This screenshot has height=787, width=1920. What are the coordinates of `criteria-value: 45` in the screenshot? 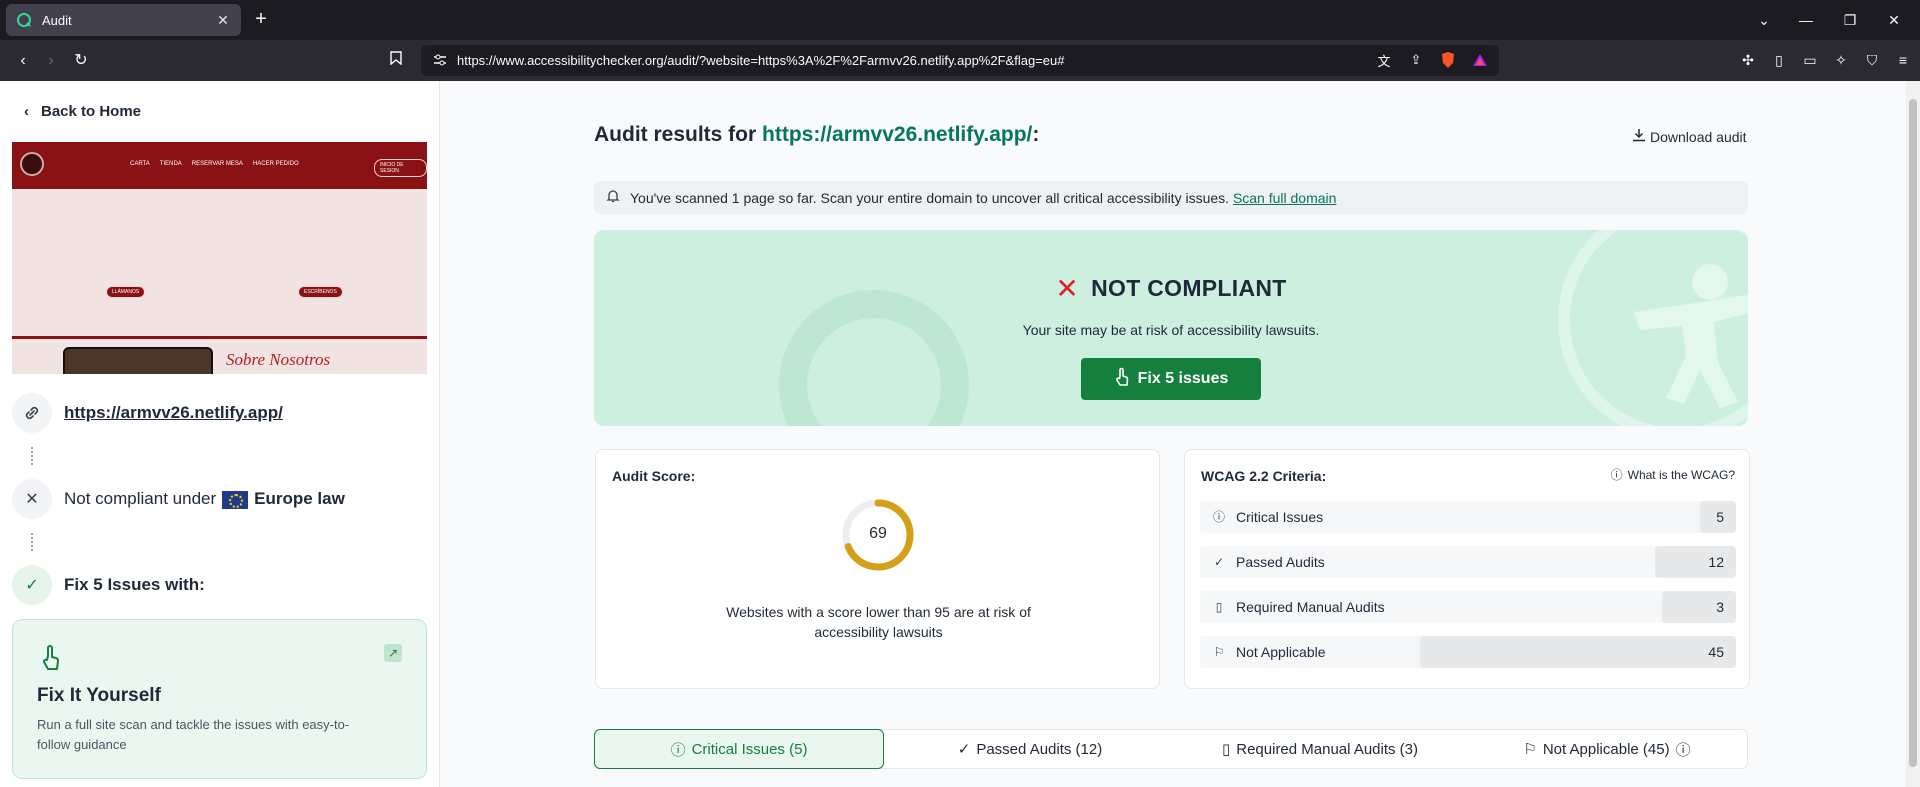 It's located at (1716, 652).